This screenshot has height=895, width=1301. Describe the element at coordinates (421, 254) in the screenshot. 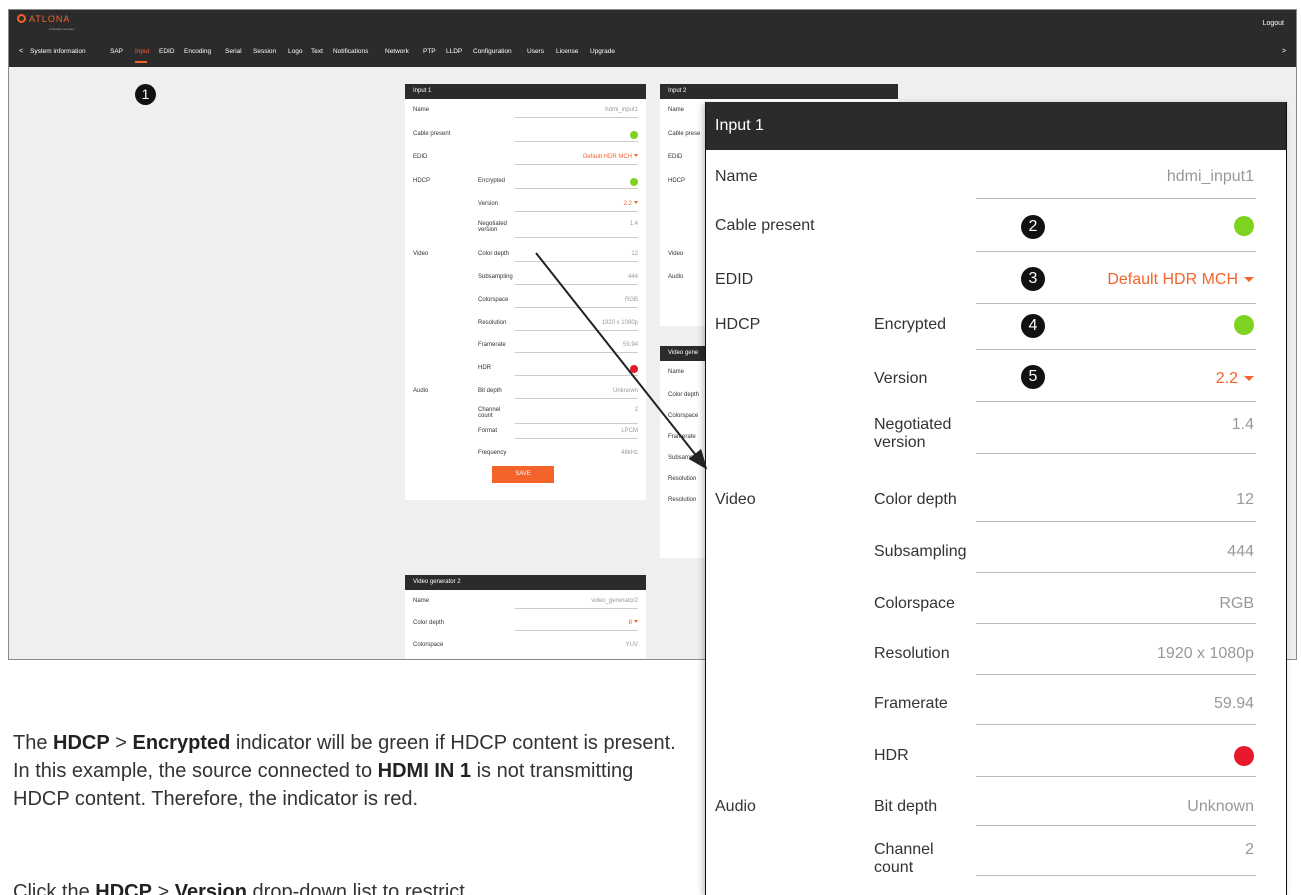

I see `label: Video` at that location.